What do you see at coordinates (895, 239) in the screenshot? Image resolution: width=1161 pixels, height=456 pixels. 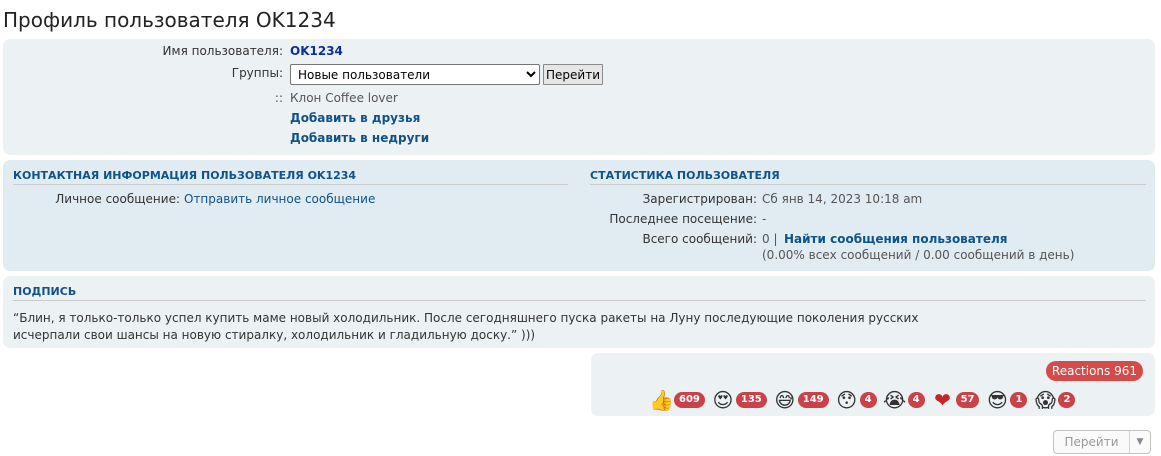 I see `find-posts-link: Найти сообщения пользователя` at bounding box center [895, 239].